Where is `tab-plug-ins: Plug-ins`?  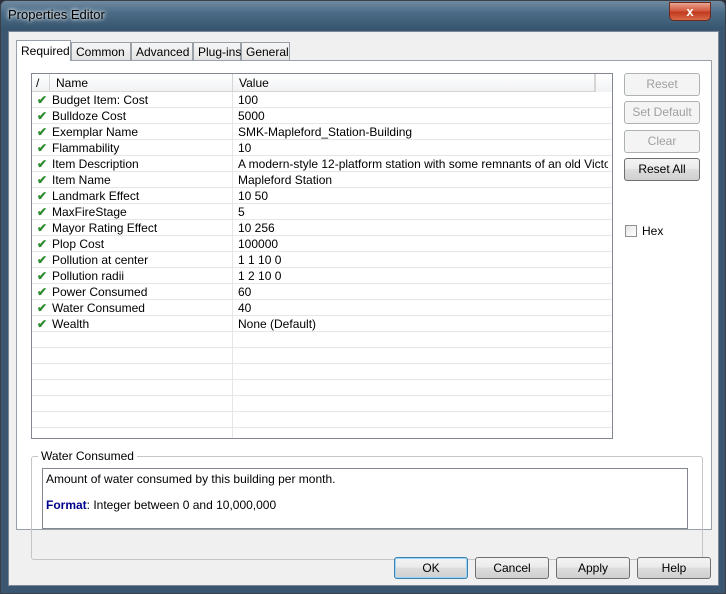 tab-plug-ins: Plug-ins is located at coordinates (217, 51).